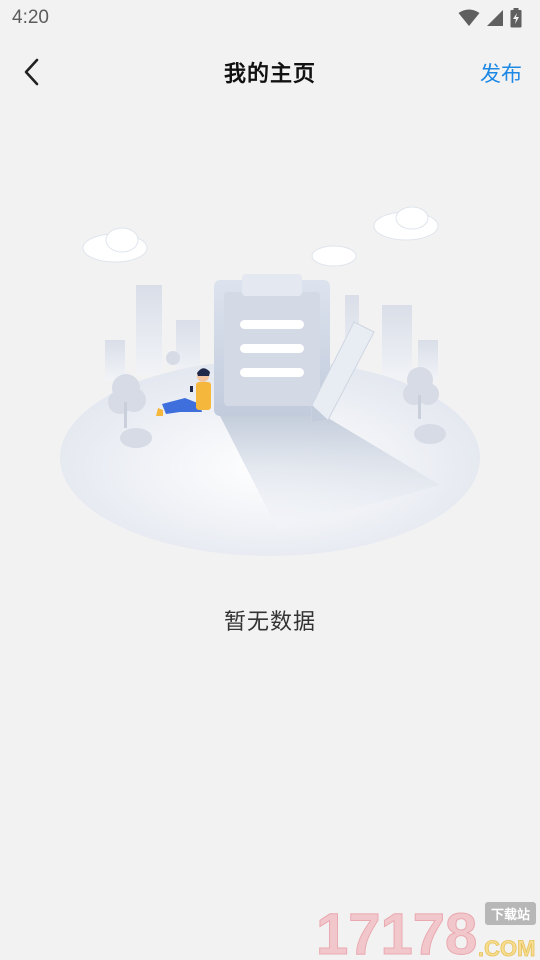 This screenshot has height=960, width=540. What do you see at coordinates (516, 18) in the screenshot?
I see `battery-charging-icon` at bounding box center [516, 18].